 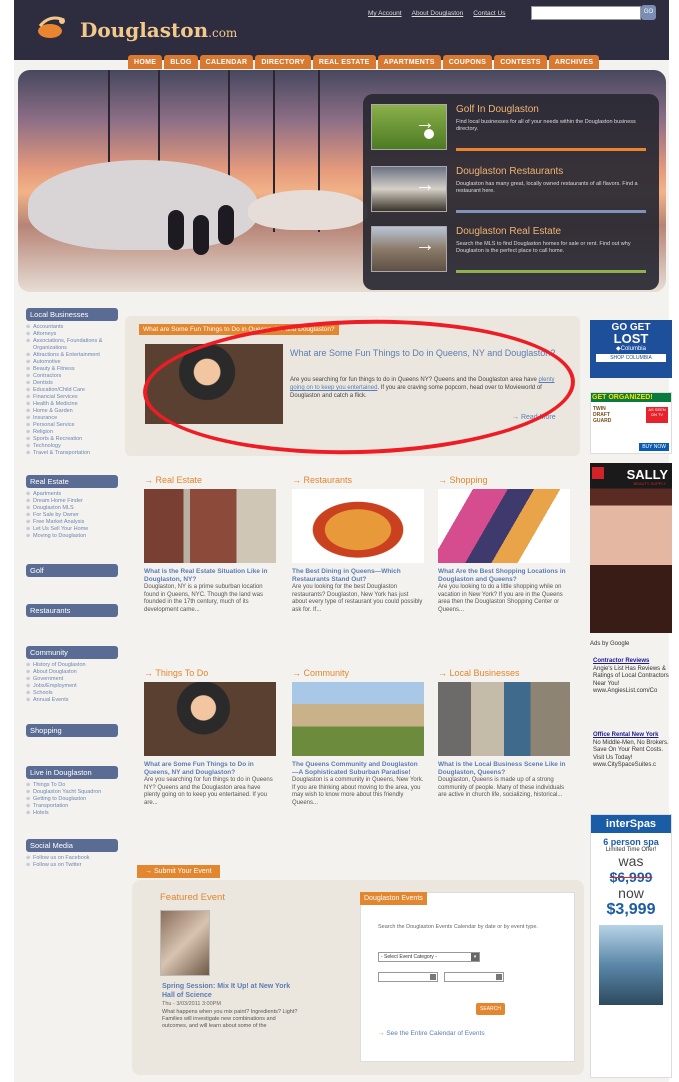 I want to click on nav-apartments: APARTMENTS, so click(x=409, y=62).